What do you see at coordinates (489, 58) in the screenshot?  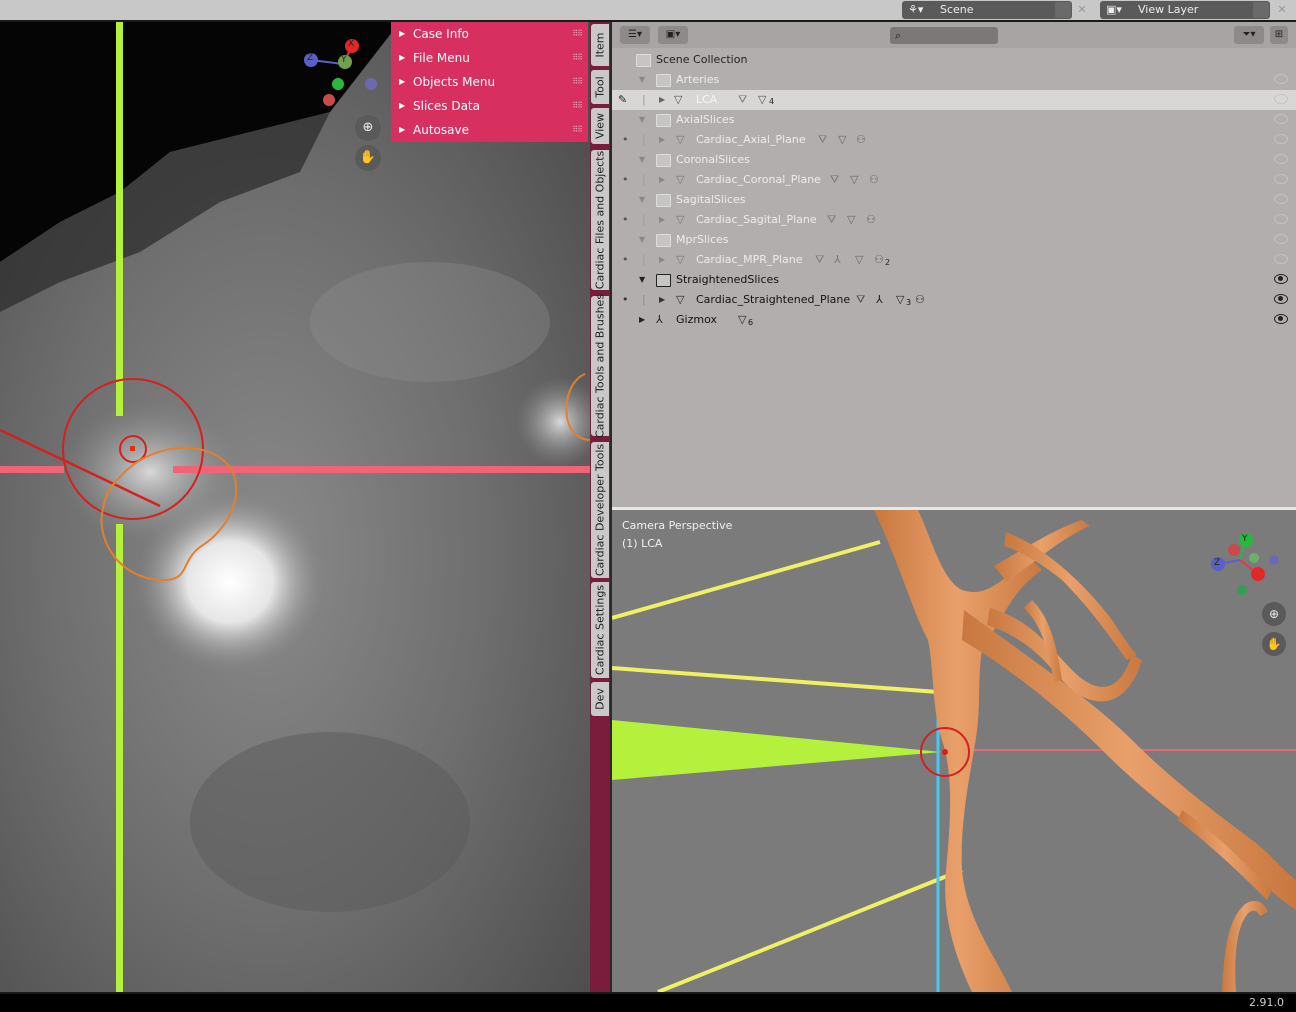 I see `panel-file-menu: ▶ File Menu ⠿⠿` at bounding box center [489, 58].